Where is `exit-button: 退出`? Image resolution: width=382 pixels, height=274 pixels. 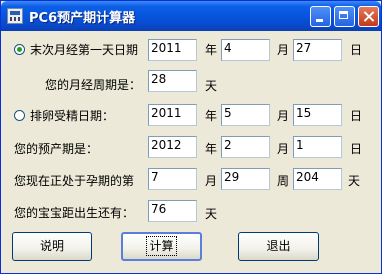
exit-button: 退出 is located at coordinates (278, 246).